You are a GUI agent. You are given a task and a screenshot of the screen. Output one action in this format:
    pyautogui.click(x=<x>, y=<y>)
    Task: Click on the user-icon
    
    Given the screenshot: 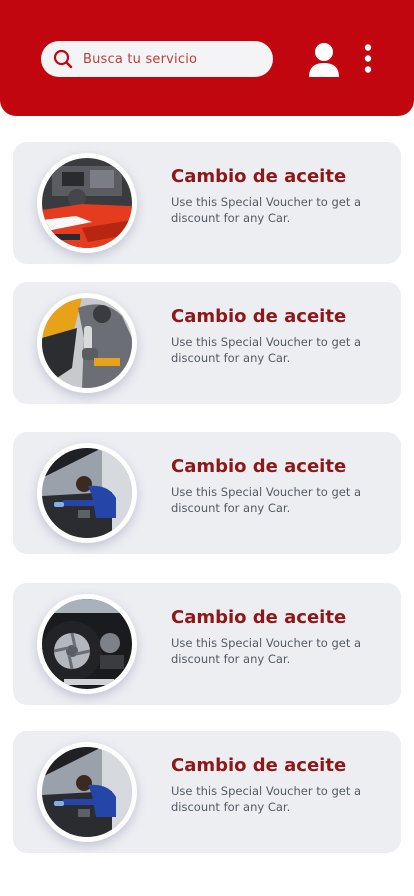 What is the action you would take?
    pyautogui.click(x=324, y=60)
    